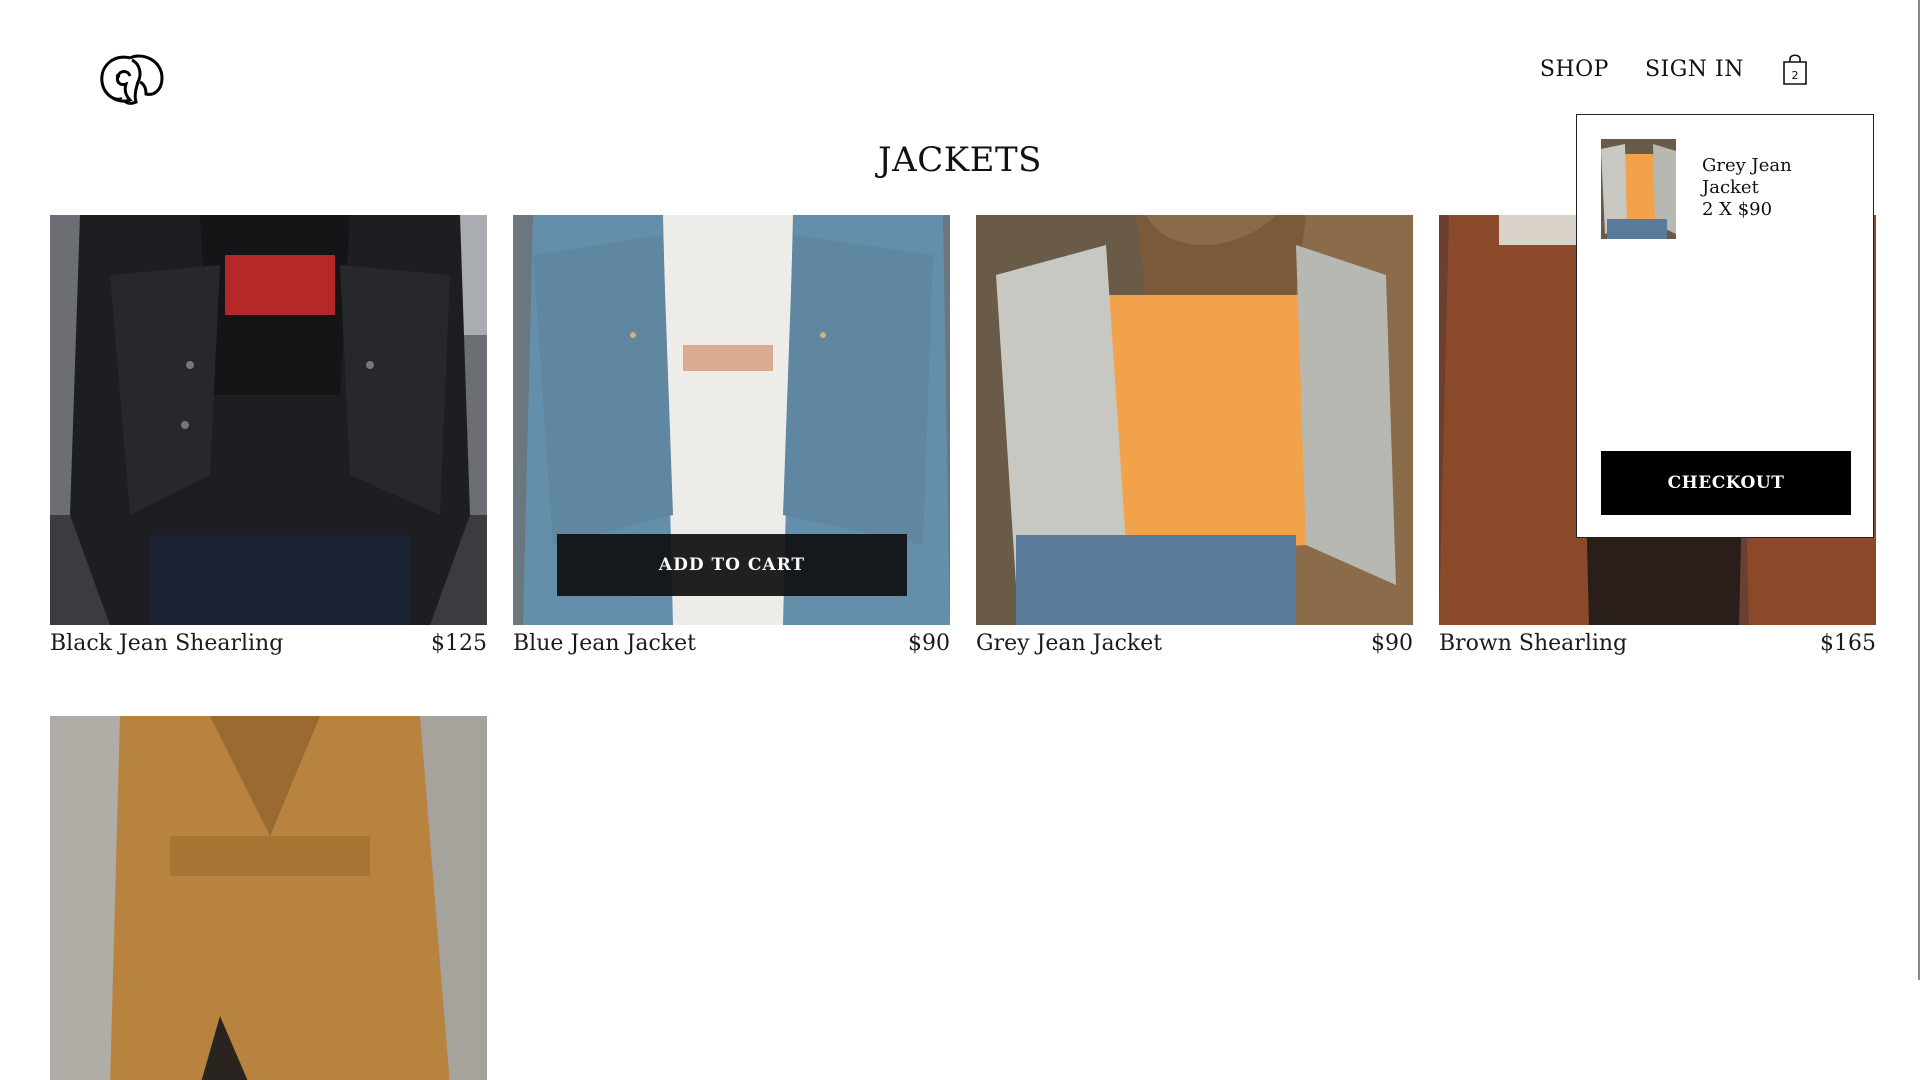 The width and height of the screenshot is (1920, 1080). I want to click on product-image-black-jean-shearling, so click(268, 420).